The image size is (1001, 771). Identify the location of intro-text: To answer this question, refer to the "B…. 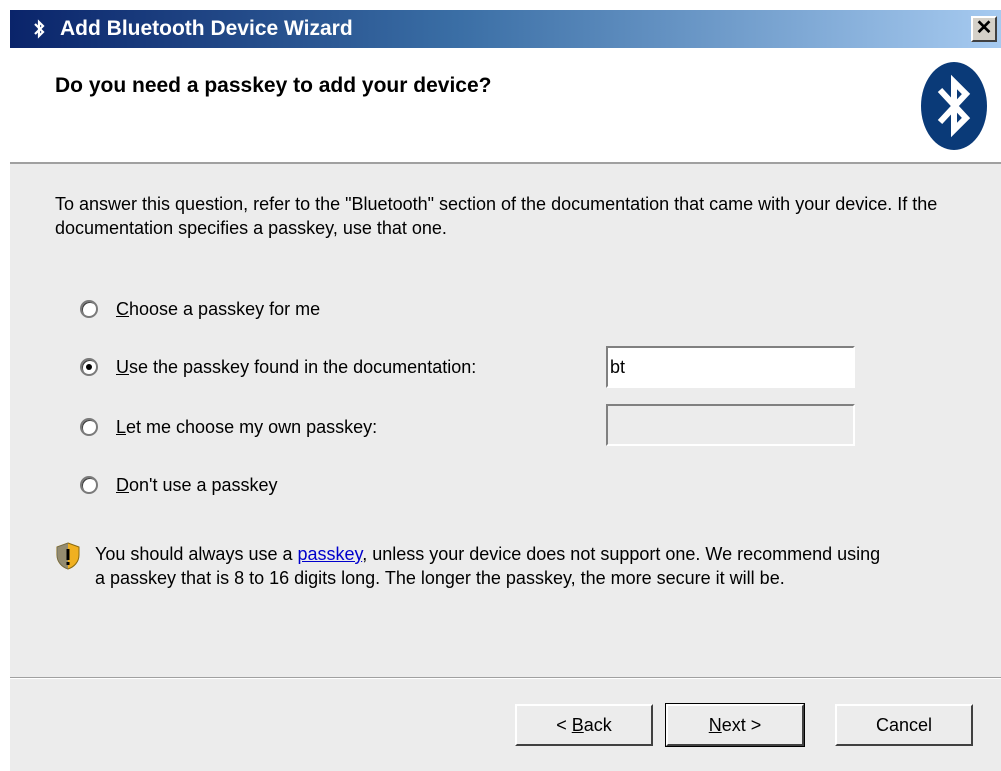
(496, 216).